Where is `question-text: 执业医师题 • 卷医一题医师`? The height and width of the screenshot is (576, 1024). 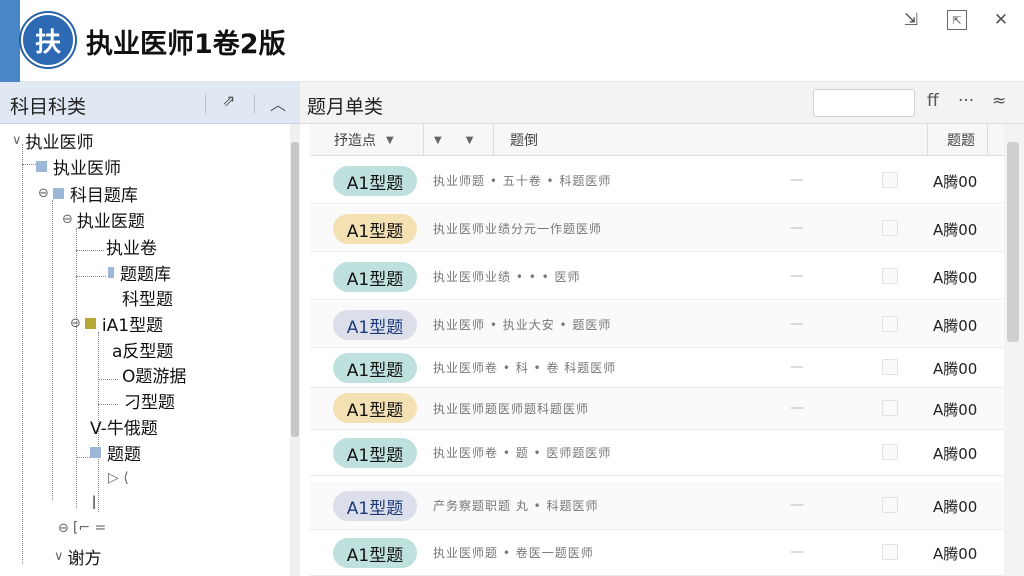
question-text: 执业医师题 • 卷医一题医师 is located at coordinates (513, 553).